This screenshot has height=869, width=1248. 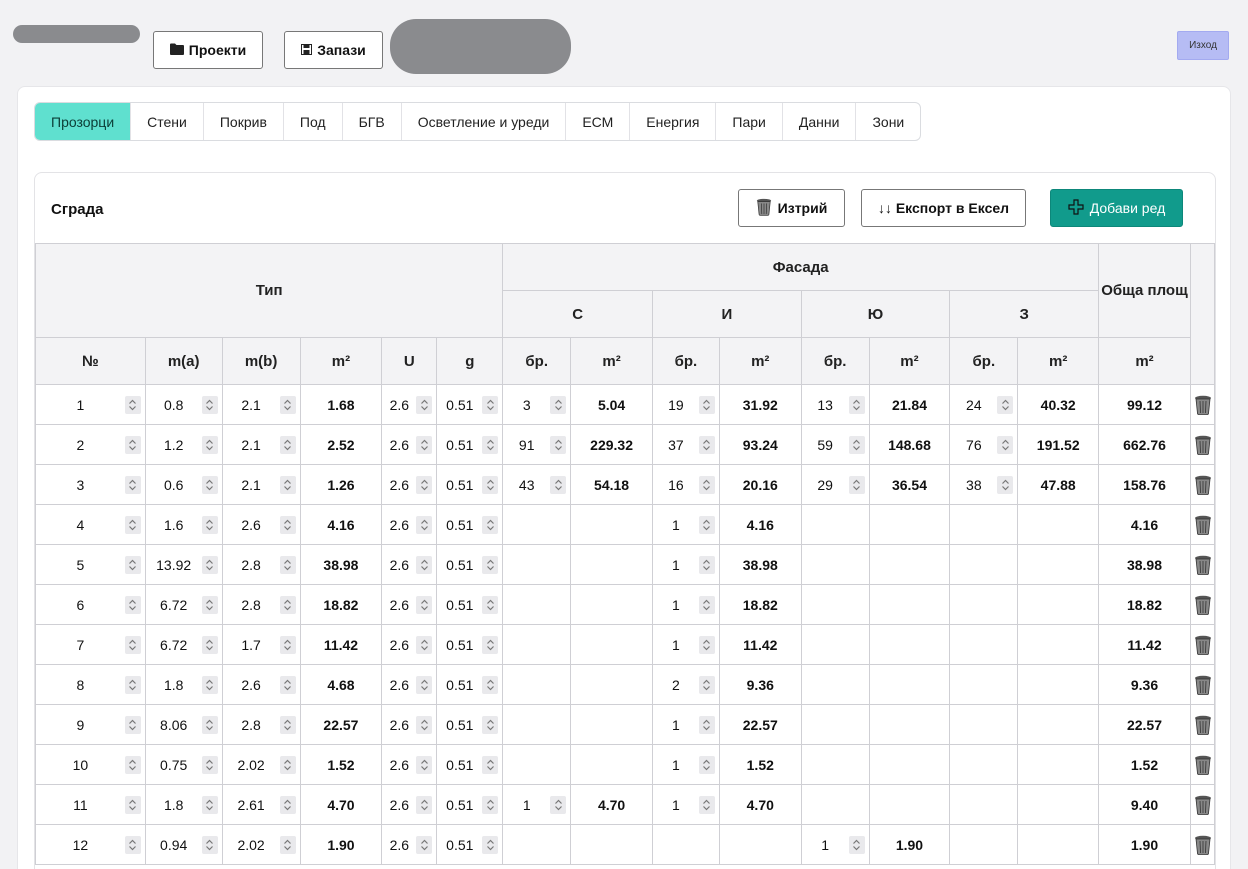 What do you see at coordinates (90, 684) in the screenshot?
I see `number-input: 8` at bounding box center [90, 684].